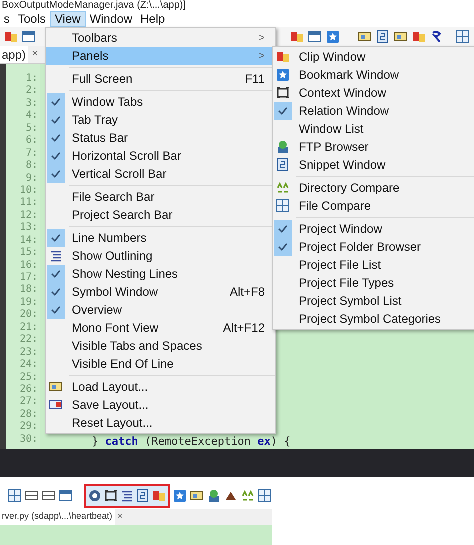 The height and width of the screenshot is (545, 474). Describe the element at coordinates (244, 328) in the screenshot. I see `shortcut: Alt+F12` at that location.